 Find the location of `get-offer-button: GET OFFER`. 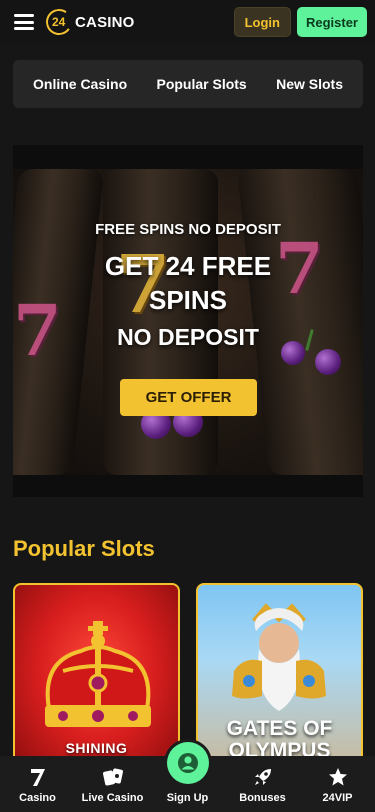

get-offer-button: GET OFFER is located at coordinates (188, 397).